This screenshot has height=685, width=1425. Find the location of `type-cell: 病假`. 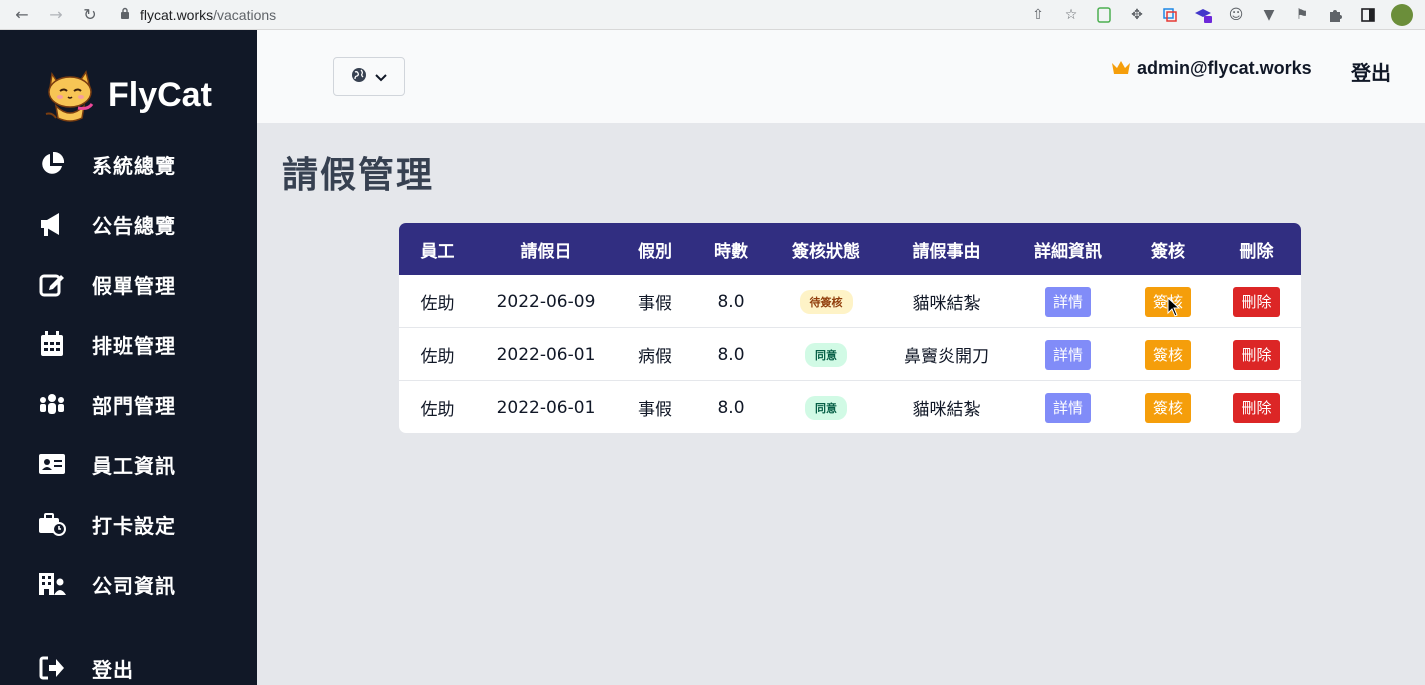

type-cell: 病假 is located at coordinates (655, 357).